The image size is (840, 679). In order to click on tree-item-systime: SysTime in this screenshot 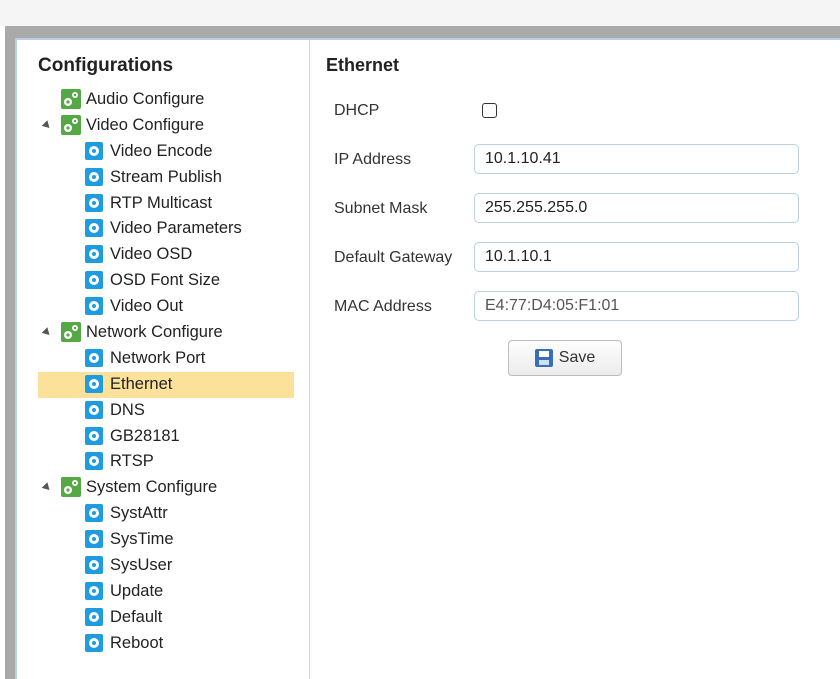, I will do `click(163, 540)`.